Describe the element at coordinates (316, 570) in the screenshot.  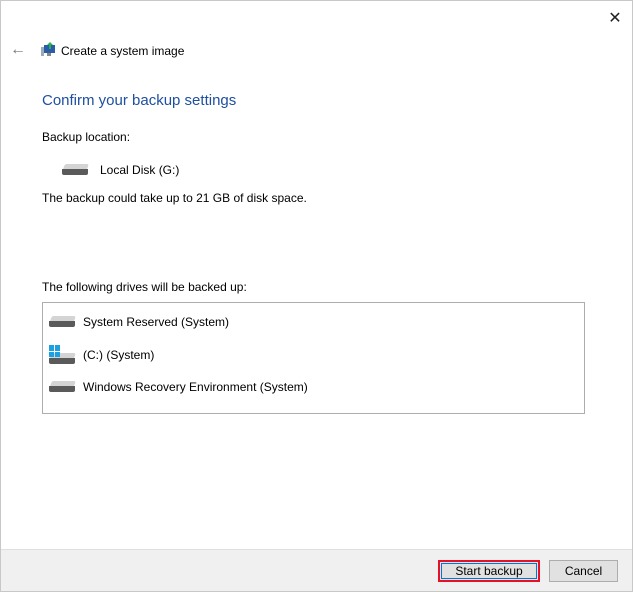
I see `button-bar: Start backup Cancel` at that location.